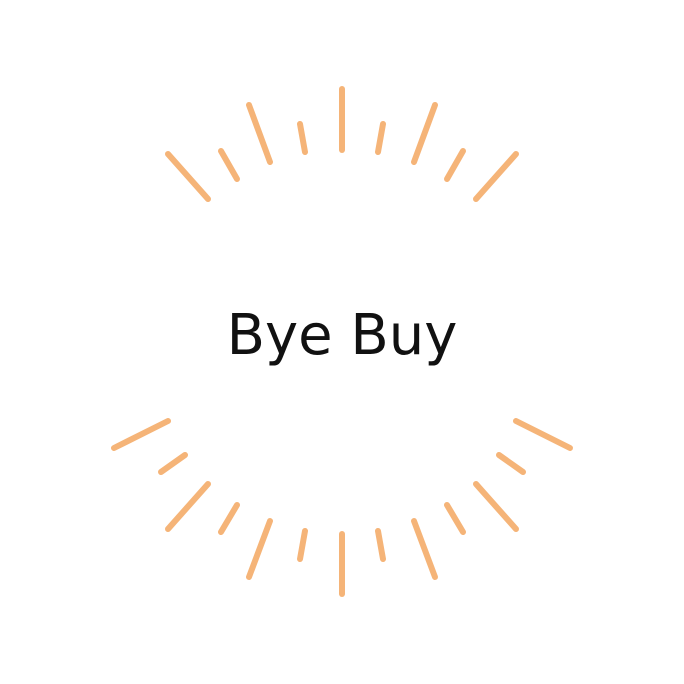 The width and height of the screenshot is (684, 684). What do you see at coordinates (342, 335) in the screenshot?
I see `brand-name: Bye Buy` at bounding box center [342, 335].